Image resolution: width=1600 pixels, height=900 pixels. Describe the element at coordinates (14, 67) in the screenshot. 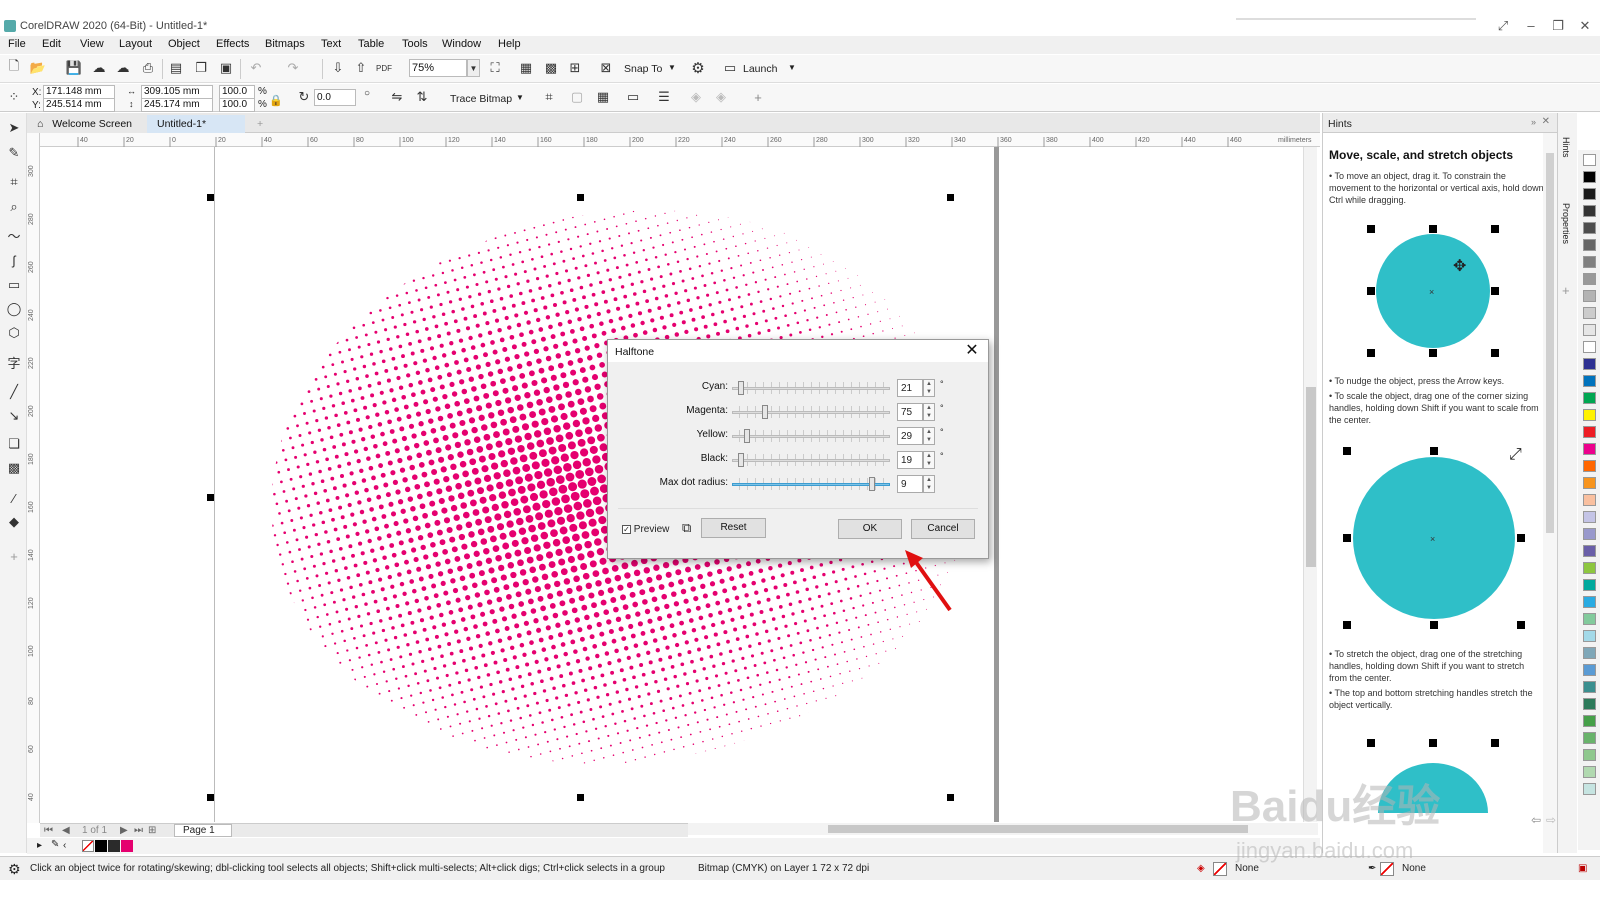

I see `new-document-icon: 🗋` at that location.